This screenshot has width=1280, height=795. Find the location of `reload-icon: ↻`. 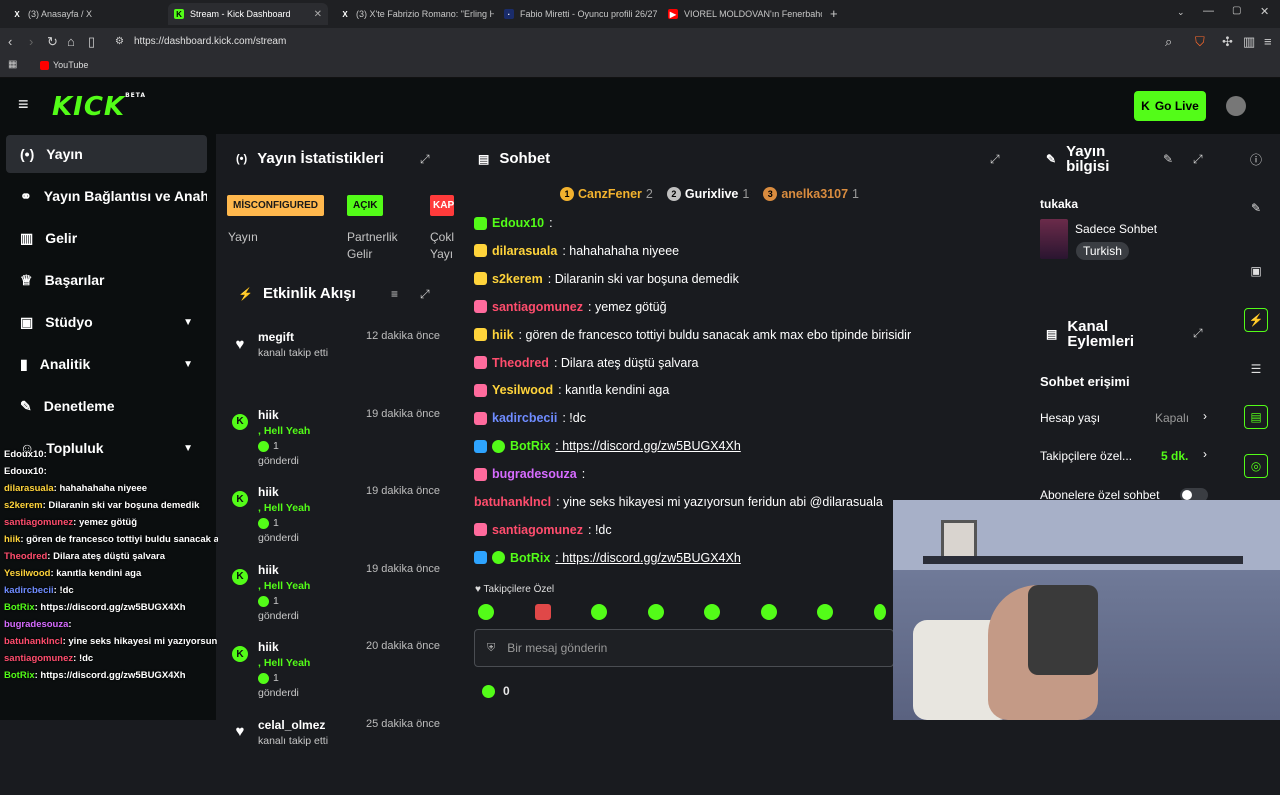

reload-icon: ↻ is located at coordinates (52, 42).